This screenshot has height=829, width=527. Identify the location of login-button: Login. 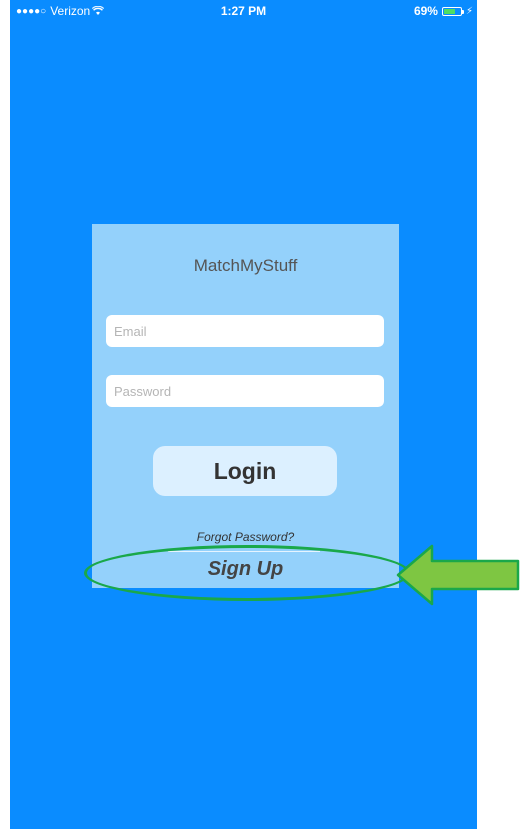
(245, 471).